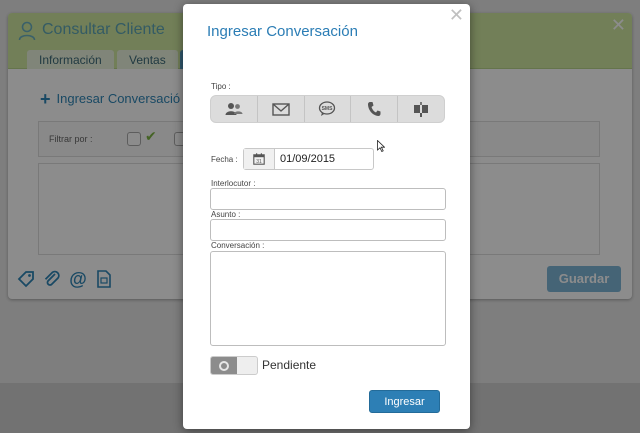 The width and height of the screenshot is (640, 433). I want to click on type-phone-button, so click(375, 109).